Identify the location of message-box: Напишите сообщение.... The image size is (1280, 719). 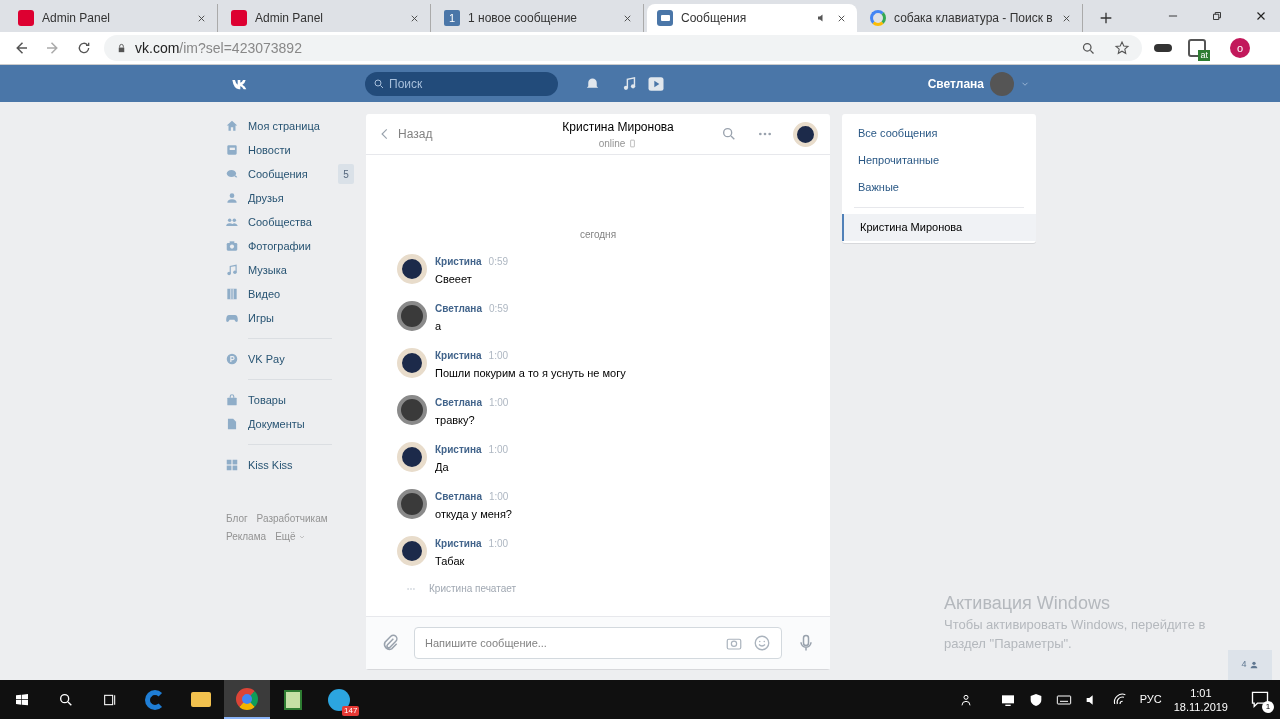
(598, 643).